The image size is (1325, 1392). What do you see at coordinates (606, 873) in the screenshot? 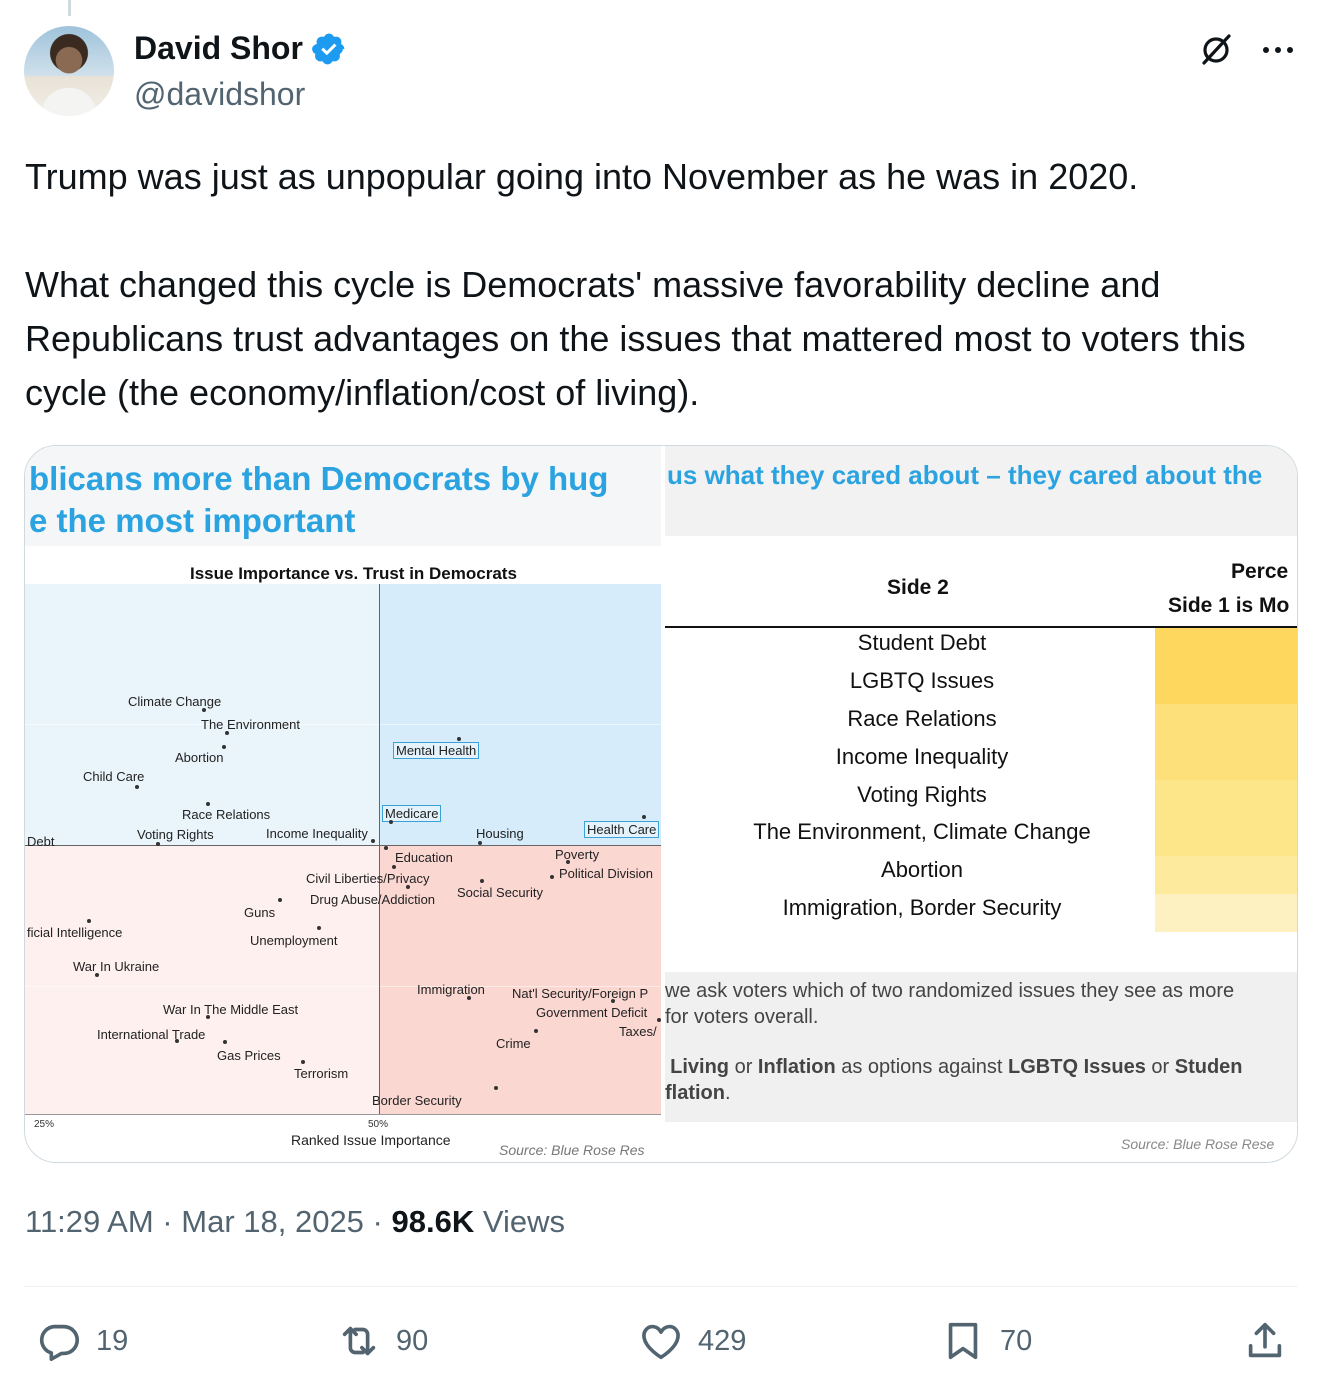
I see `label-political-division: Political Division` at bounding box center [606, 873].